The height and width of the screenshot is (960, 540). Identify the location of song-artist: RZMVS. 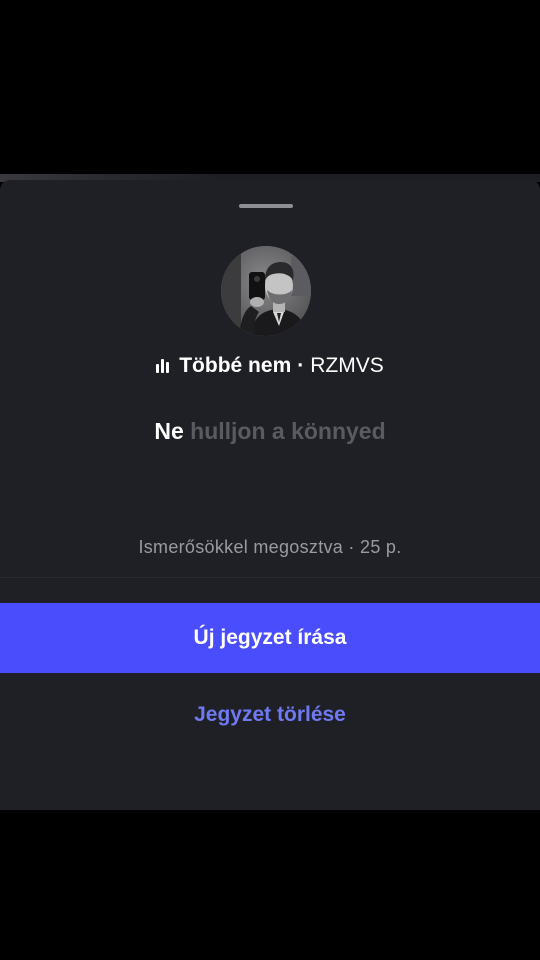
(347, 365).